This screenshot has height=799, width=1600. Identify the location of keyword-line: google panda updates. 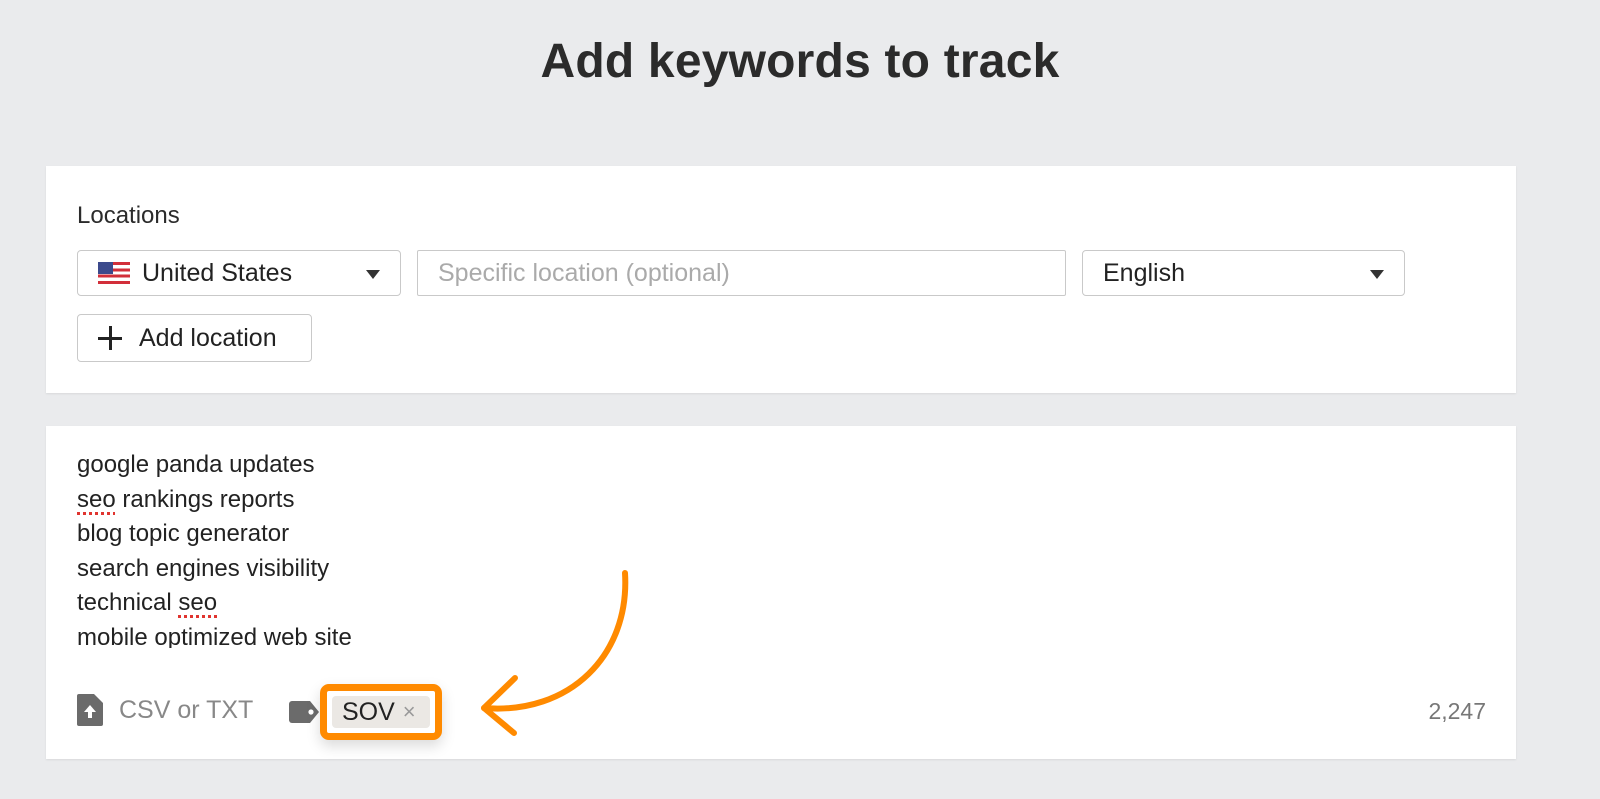
(214, 465).